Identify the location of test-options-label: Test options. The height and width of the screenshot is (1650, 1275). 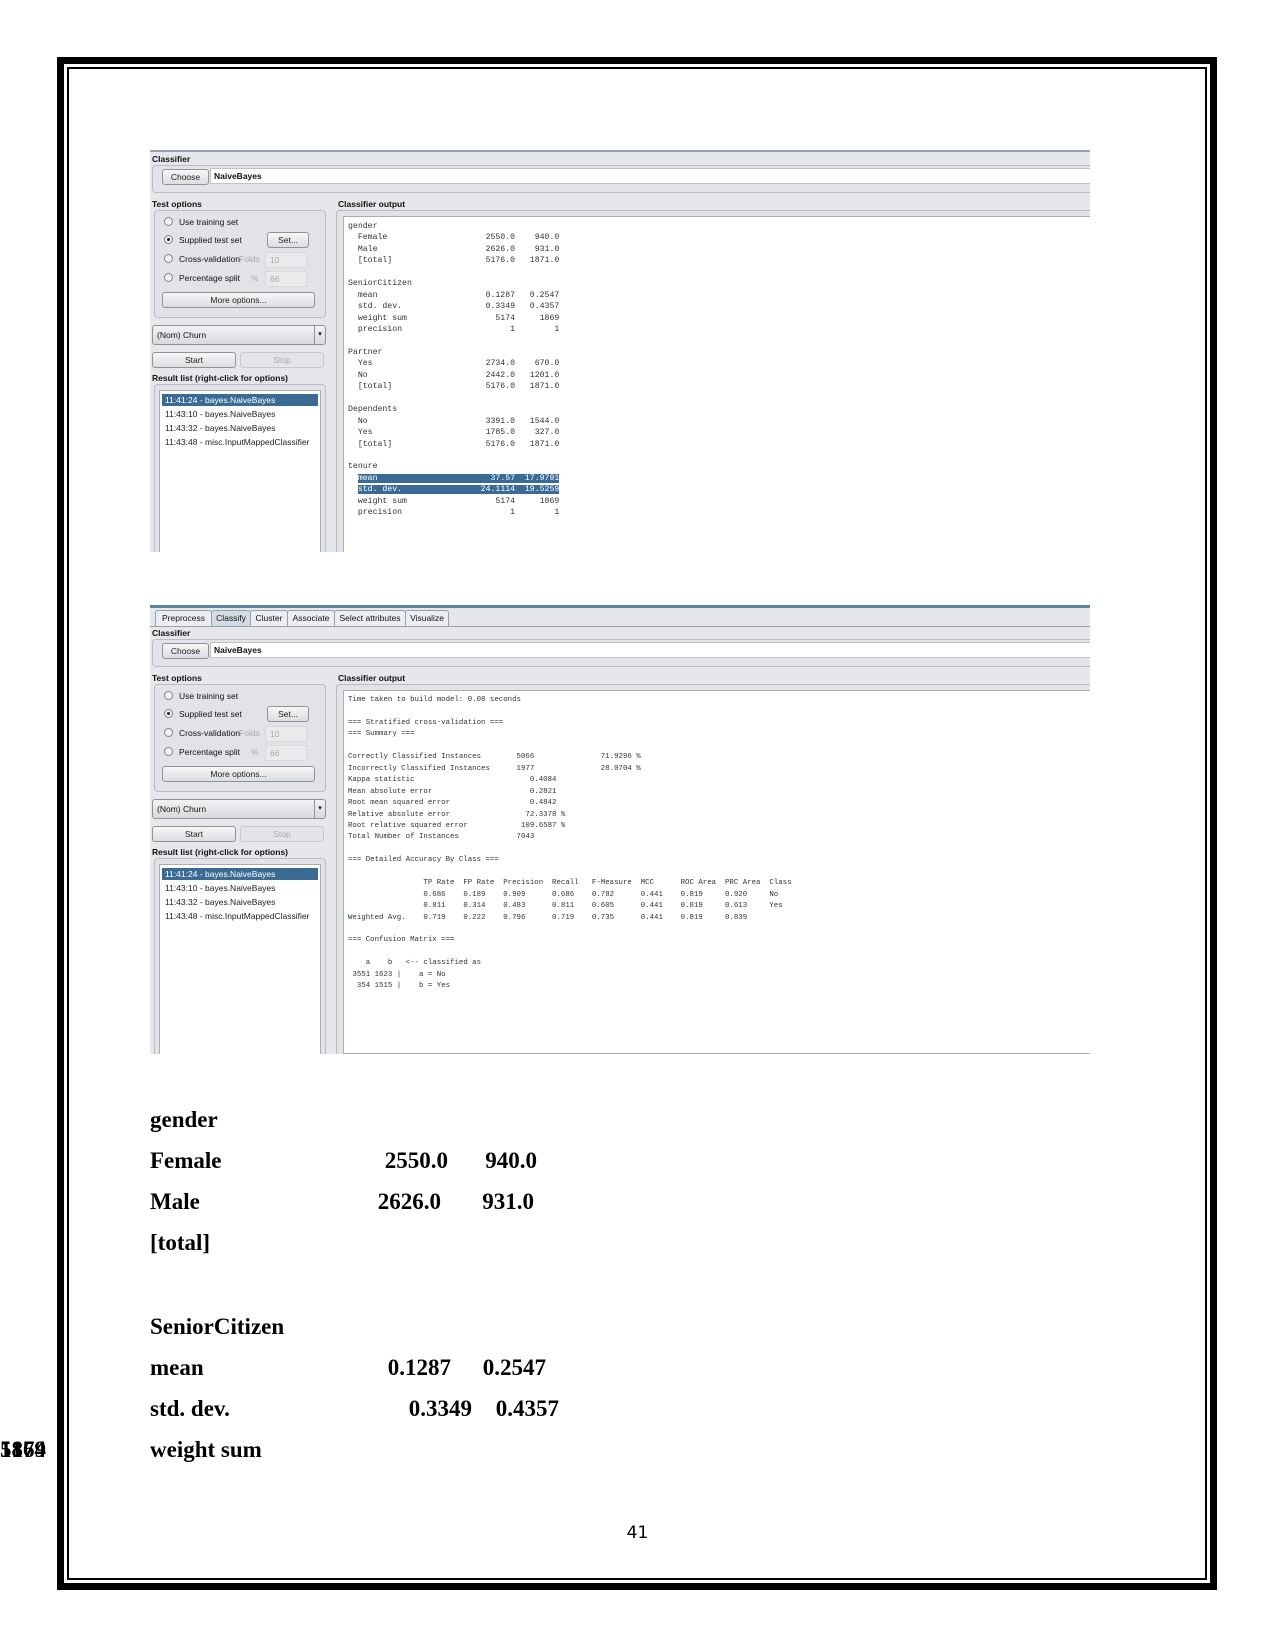
(177, 204).